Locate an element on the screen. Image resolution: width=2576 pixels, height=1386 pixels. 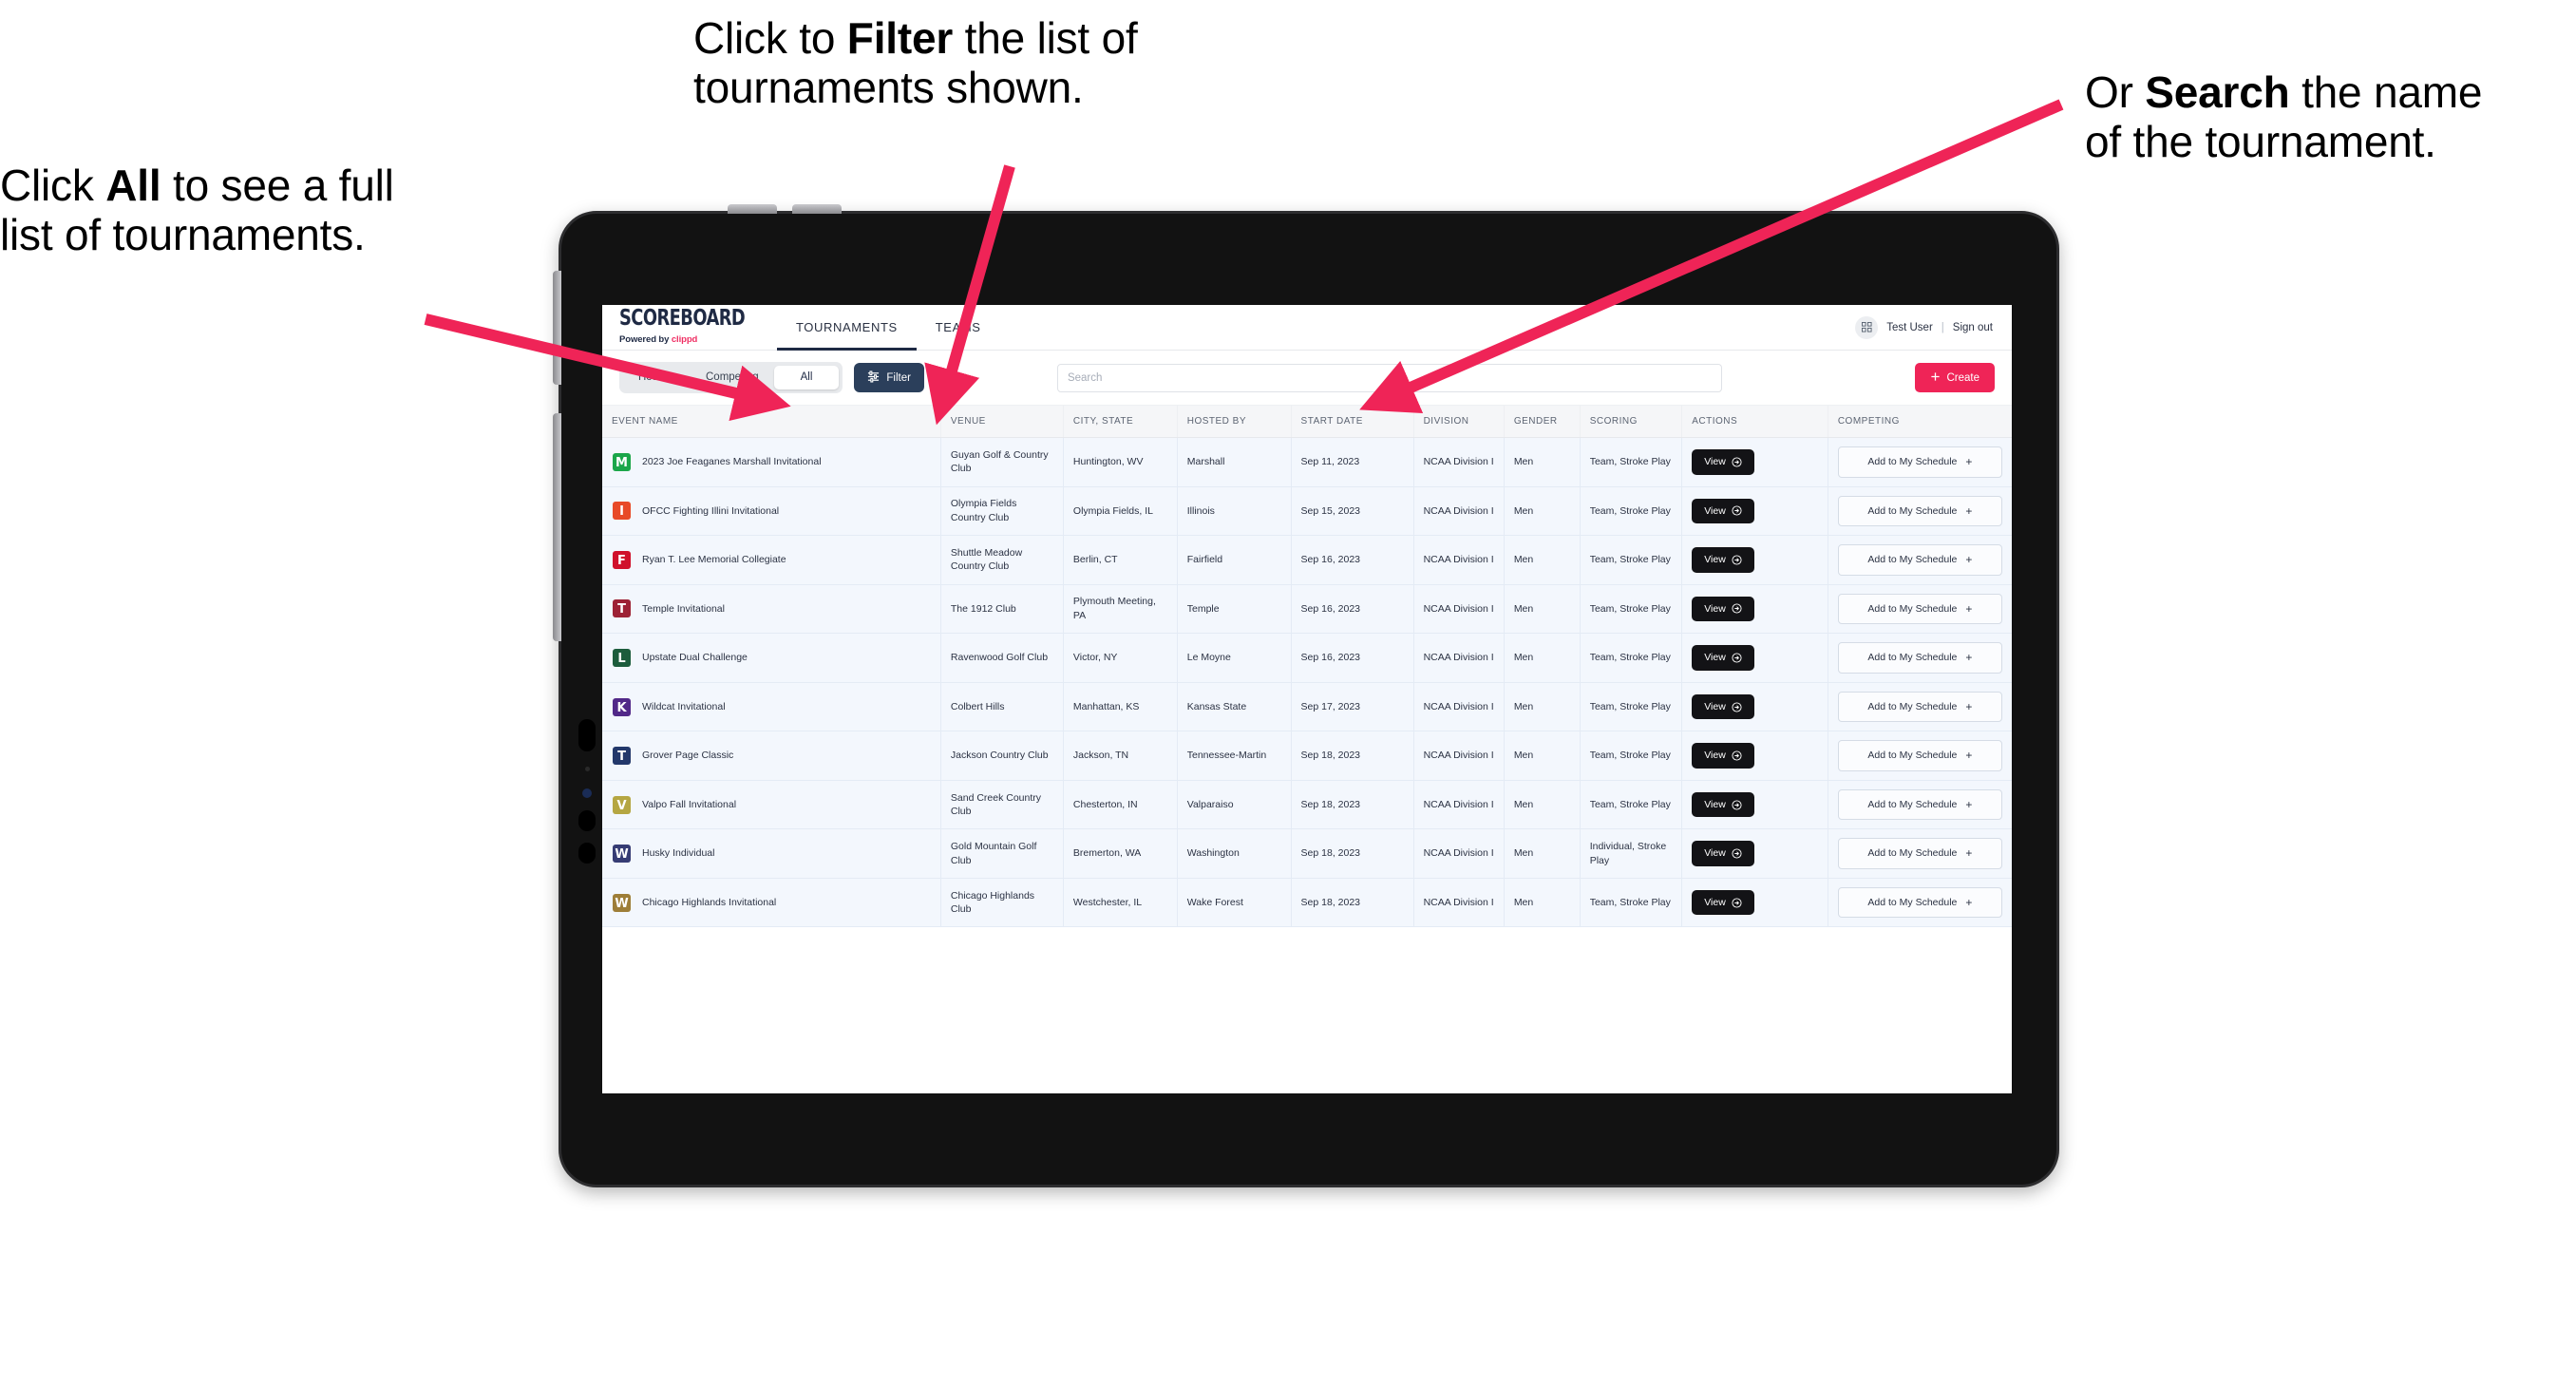
cell-event-name: L Upstate Dual Challenge is located at coordinates (771, 658).